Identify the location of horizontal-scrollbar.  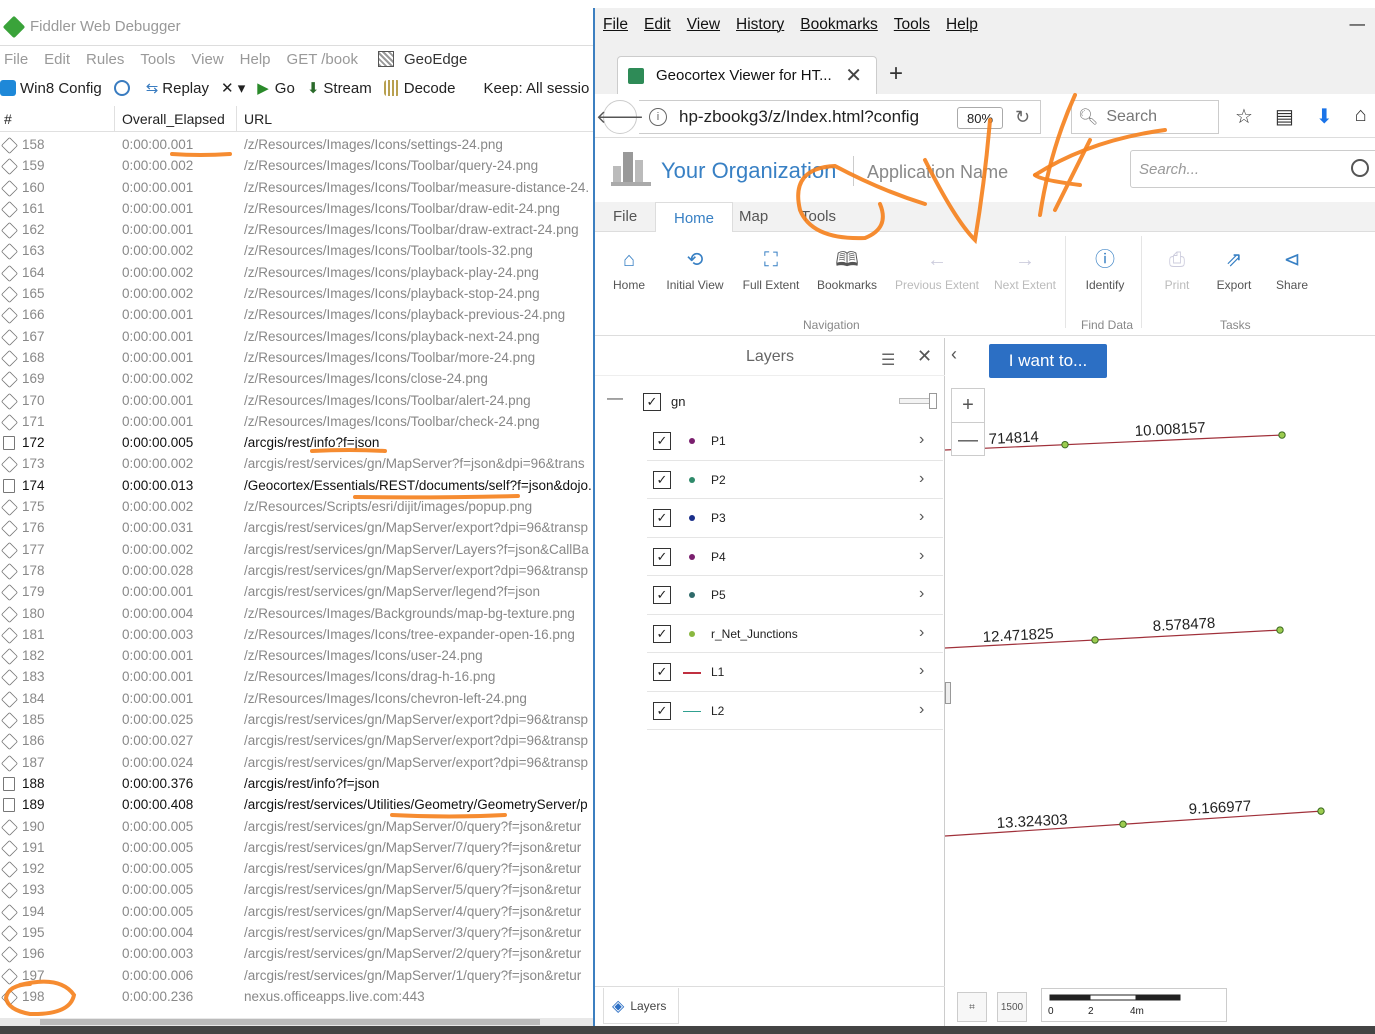
(296, 1022).